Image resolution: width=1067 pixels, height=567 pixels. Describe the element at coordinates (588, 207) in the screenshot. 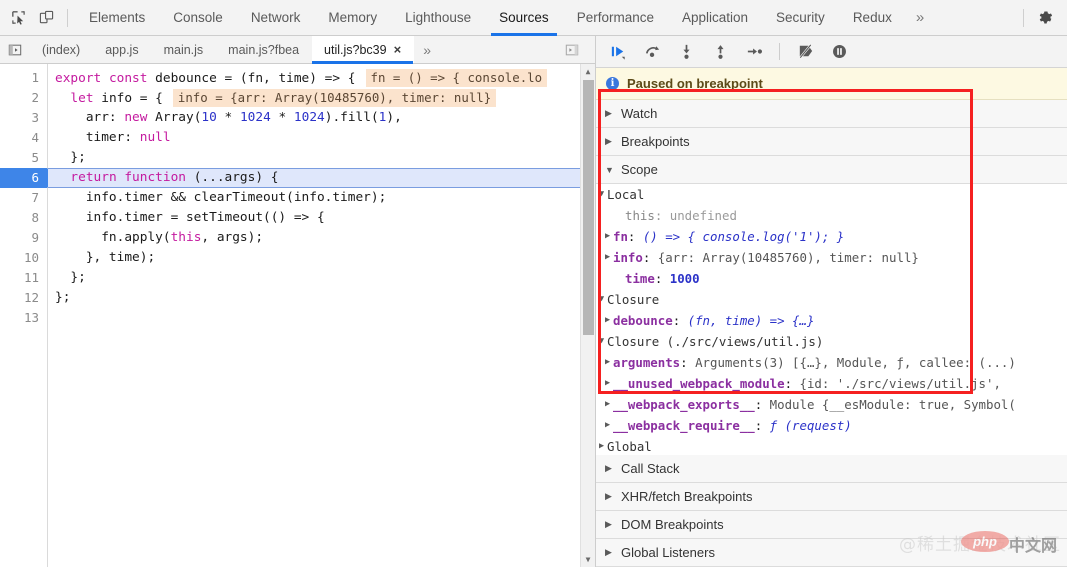

I see `scrollbar-thumb` at that location.